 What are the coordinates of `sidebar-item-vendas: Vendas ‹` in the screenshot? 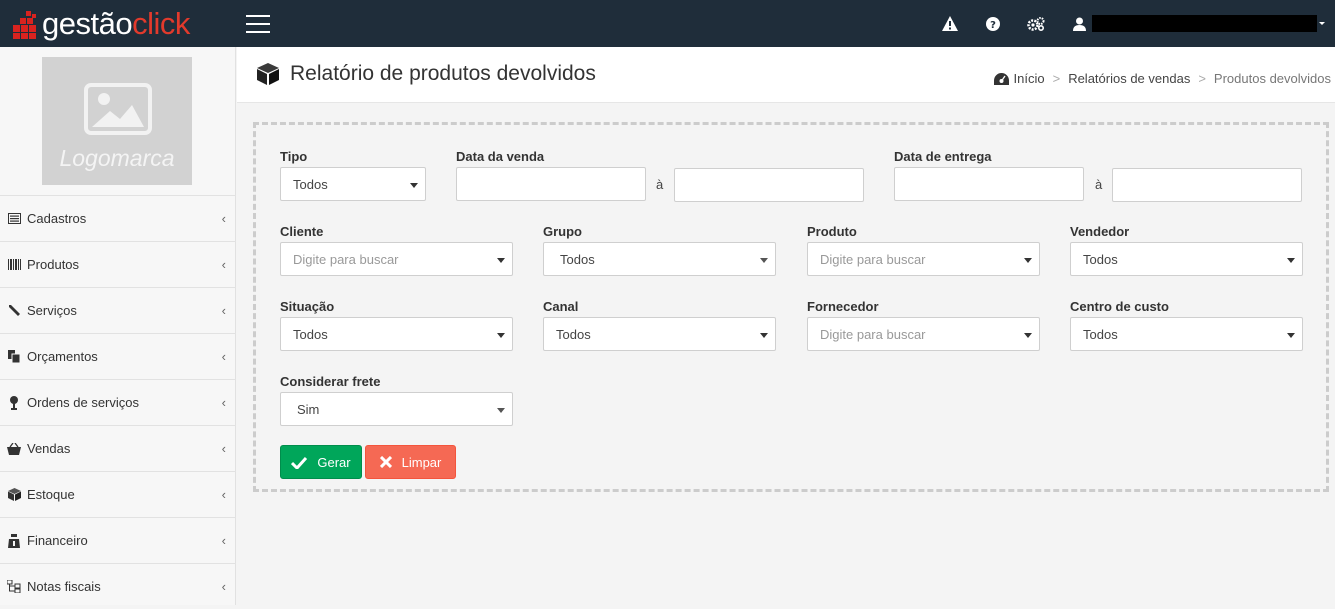 It's located at (118, 448).